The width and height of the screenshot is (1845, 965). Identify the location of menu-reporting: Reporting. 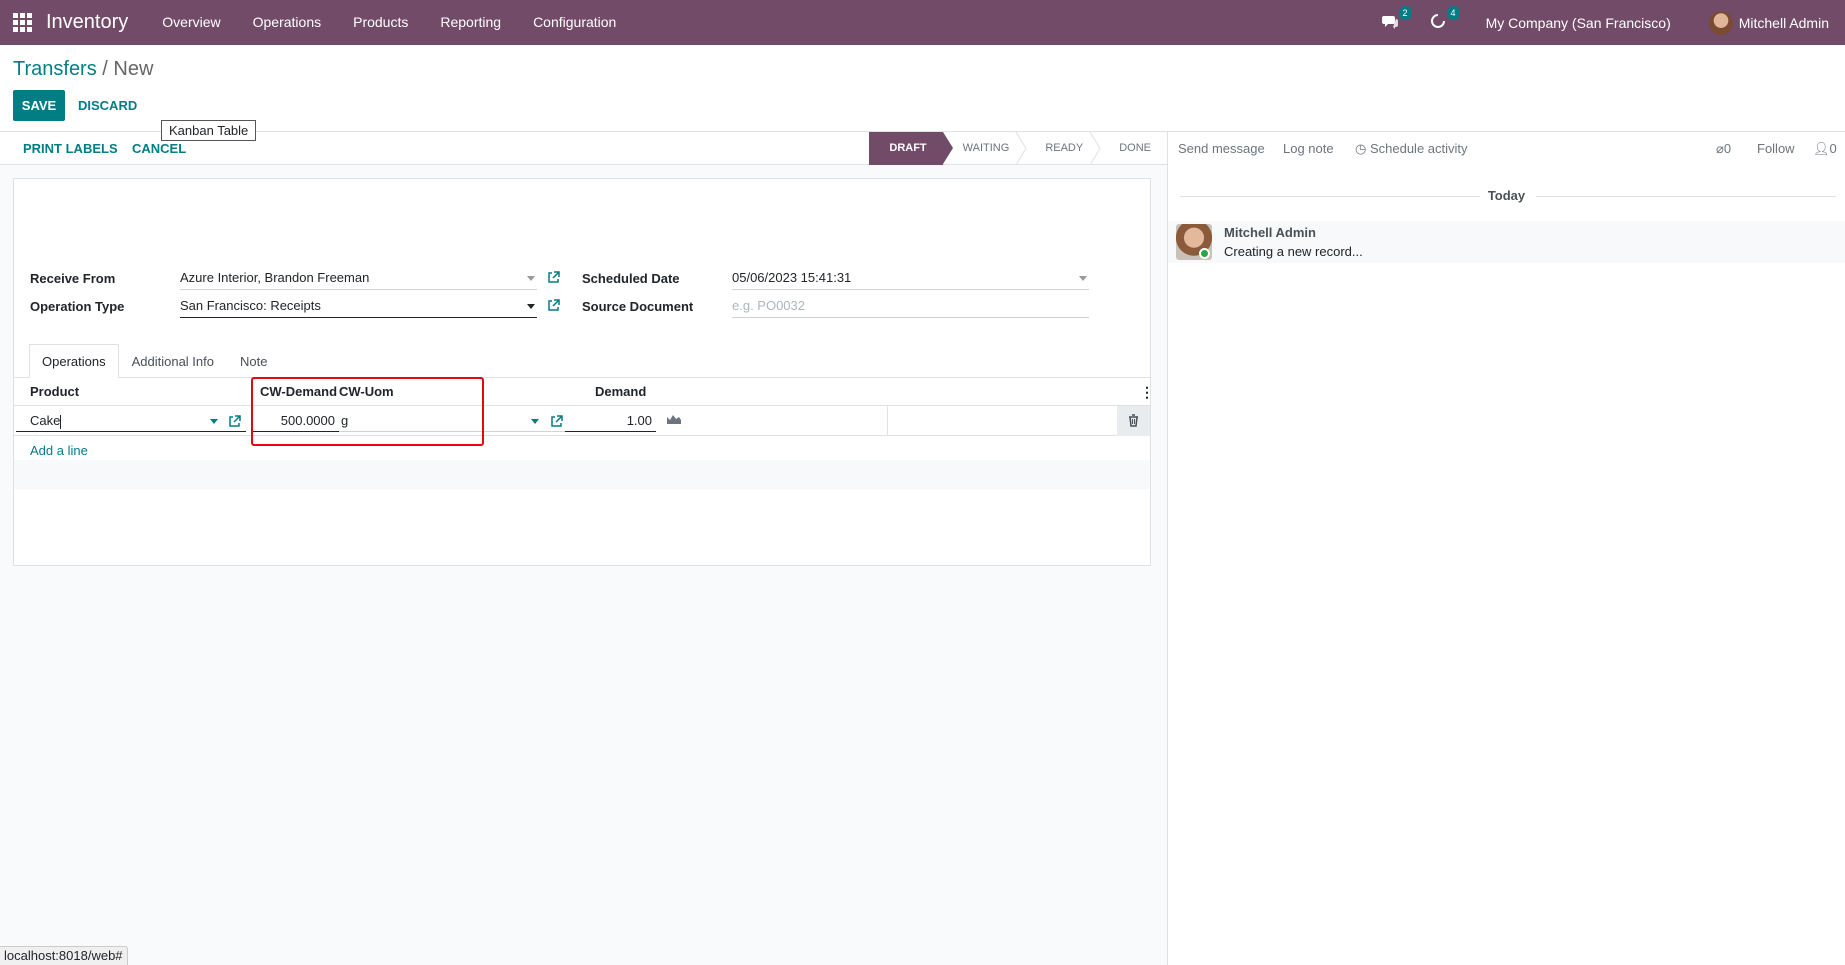
(470, 22).